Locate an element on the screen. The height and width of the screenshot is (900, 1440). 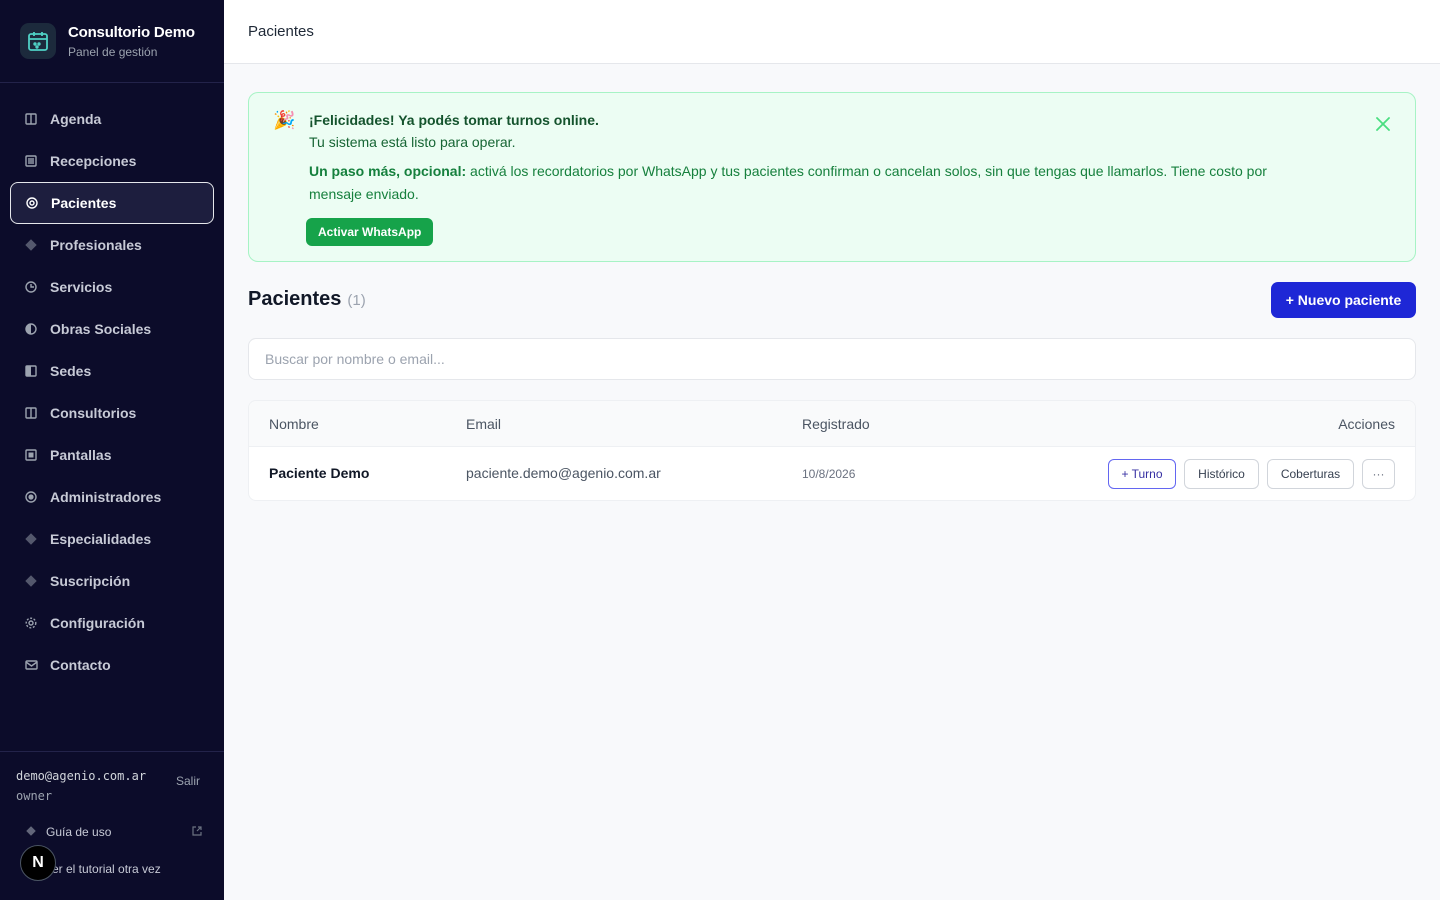
section-header: Pacientes (1) is located at coordinates (307, 299).